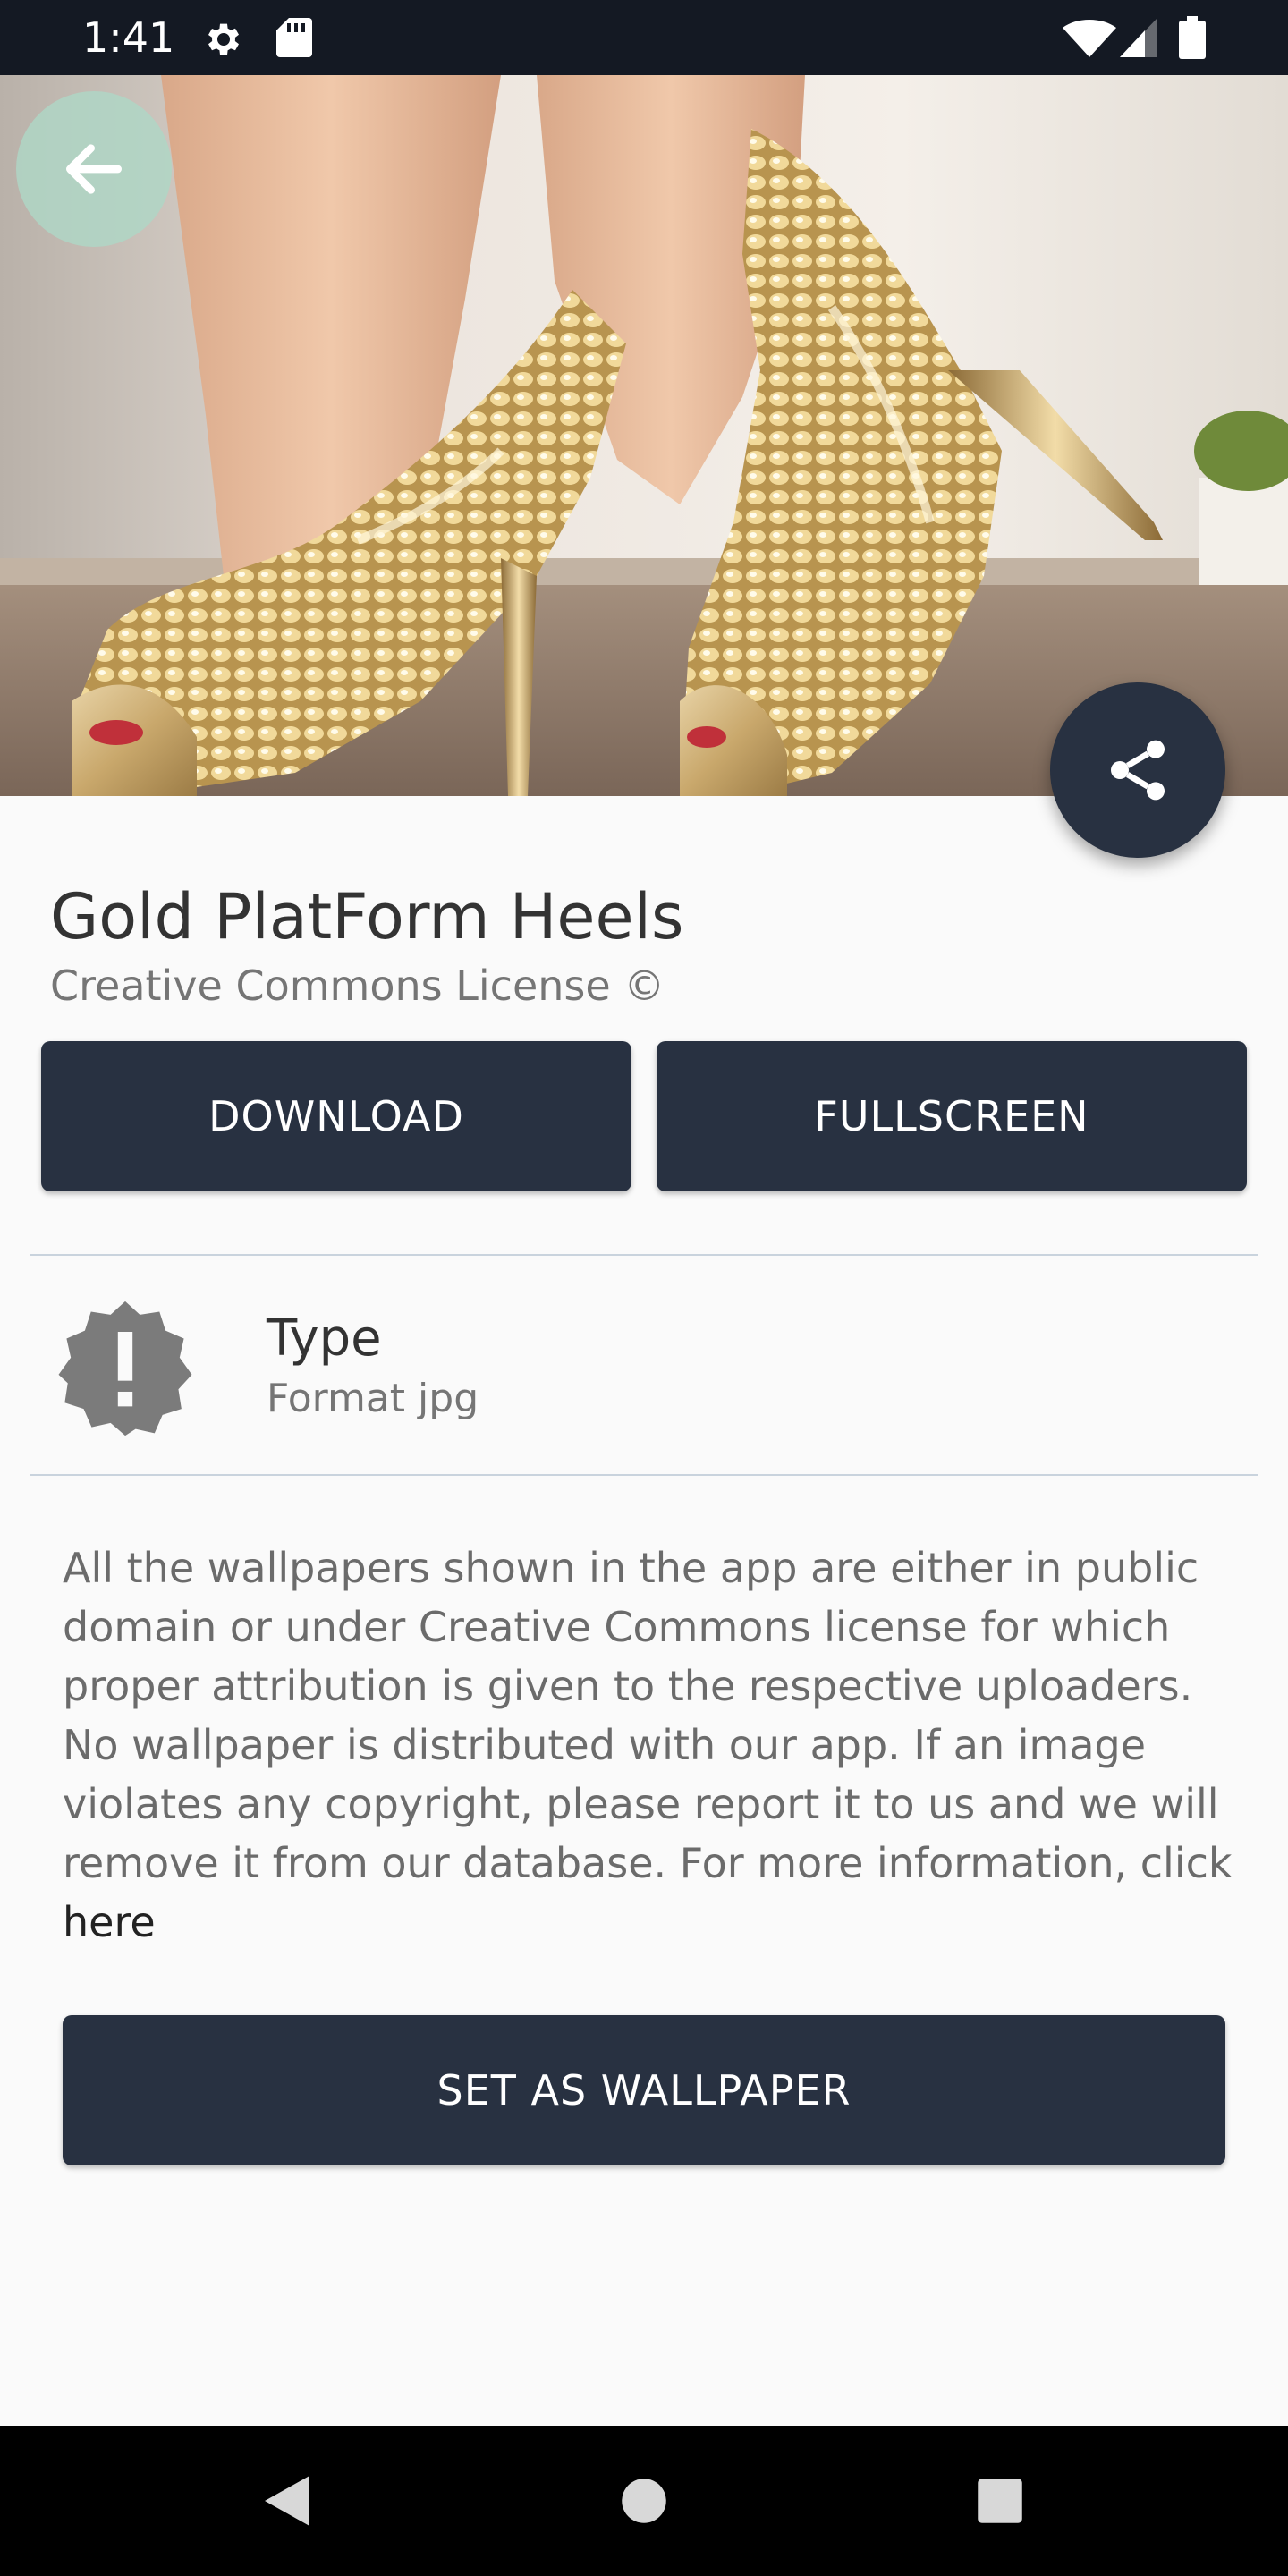 This screenshot has height=2576, width=1288. Describe the element at coordinates (125, 1368) in the screenshot. I see `alert-badge-icon` at that location.